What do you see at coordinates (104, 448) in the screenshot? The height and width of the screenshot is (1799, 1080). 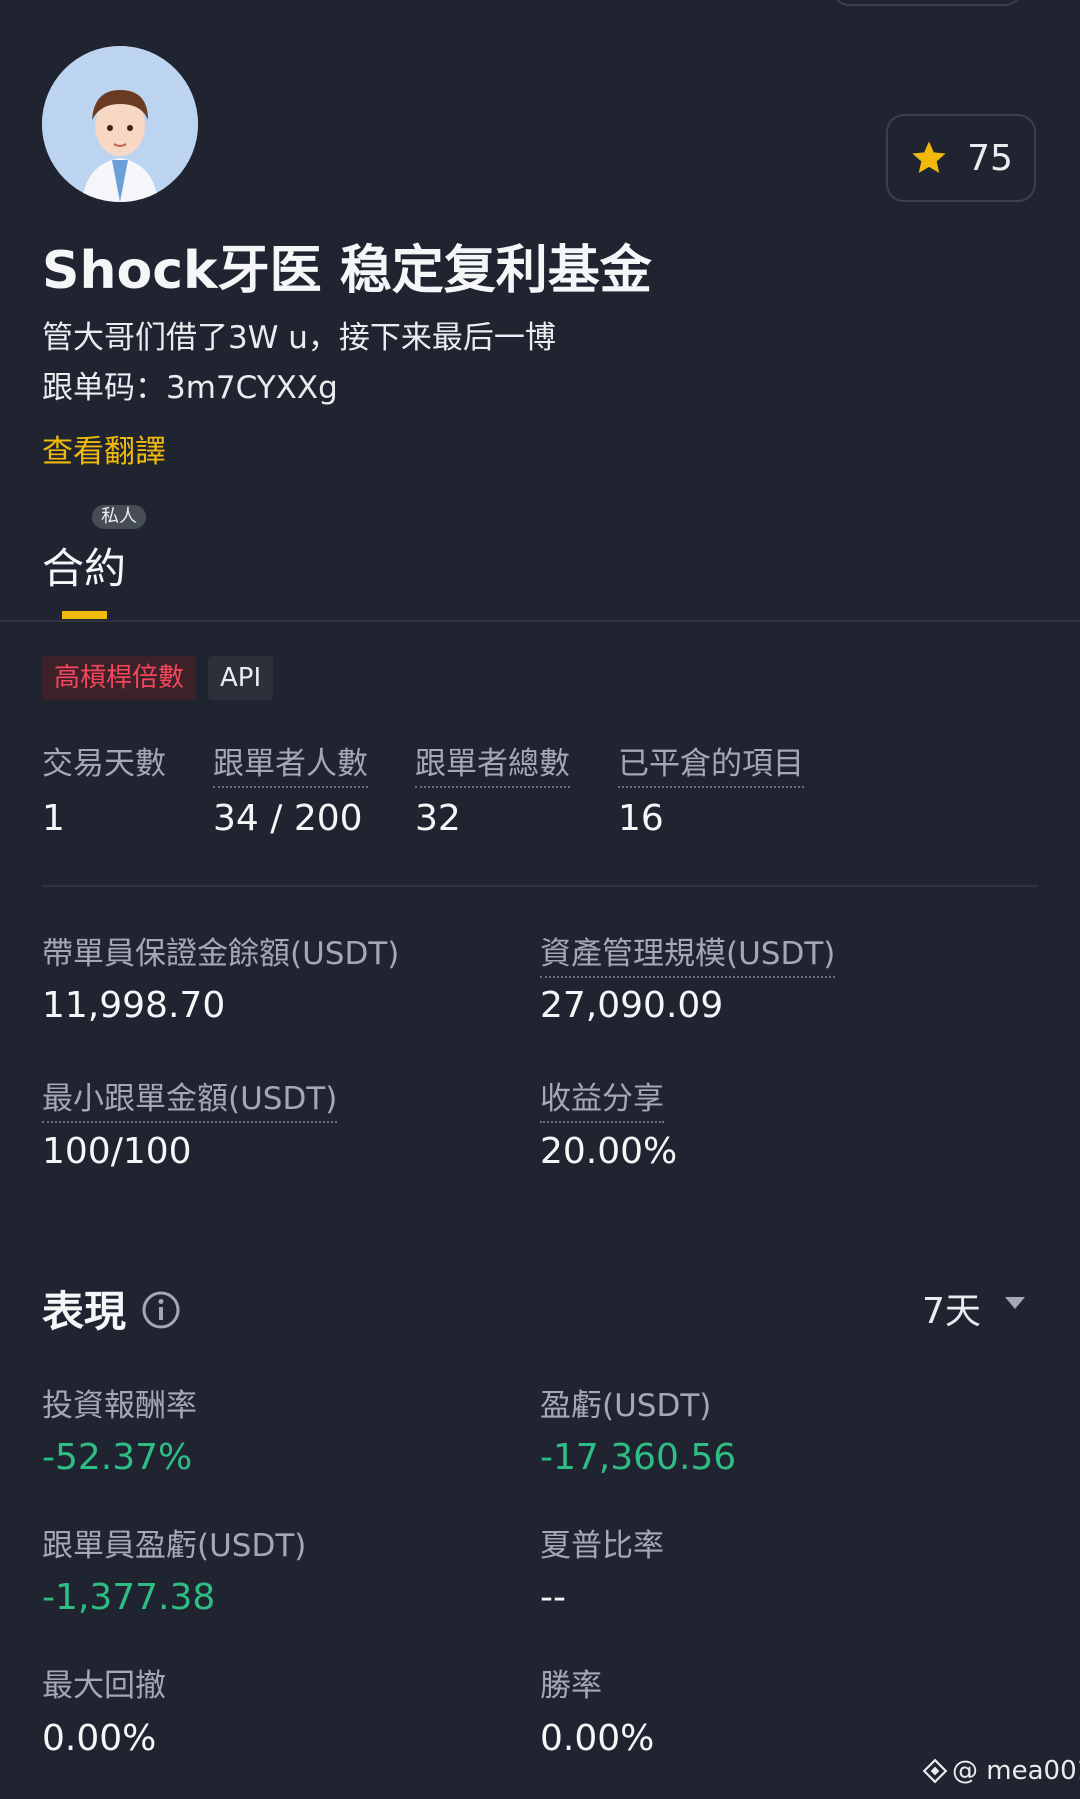 I see `view-translation-link: 查看翻譯` at bounding box center [104, 448].